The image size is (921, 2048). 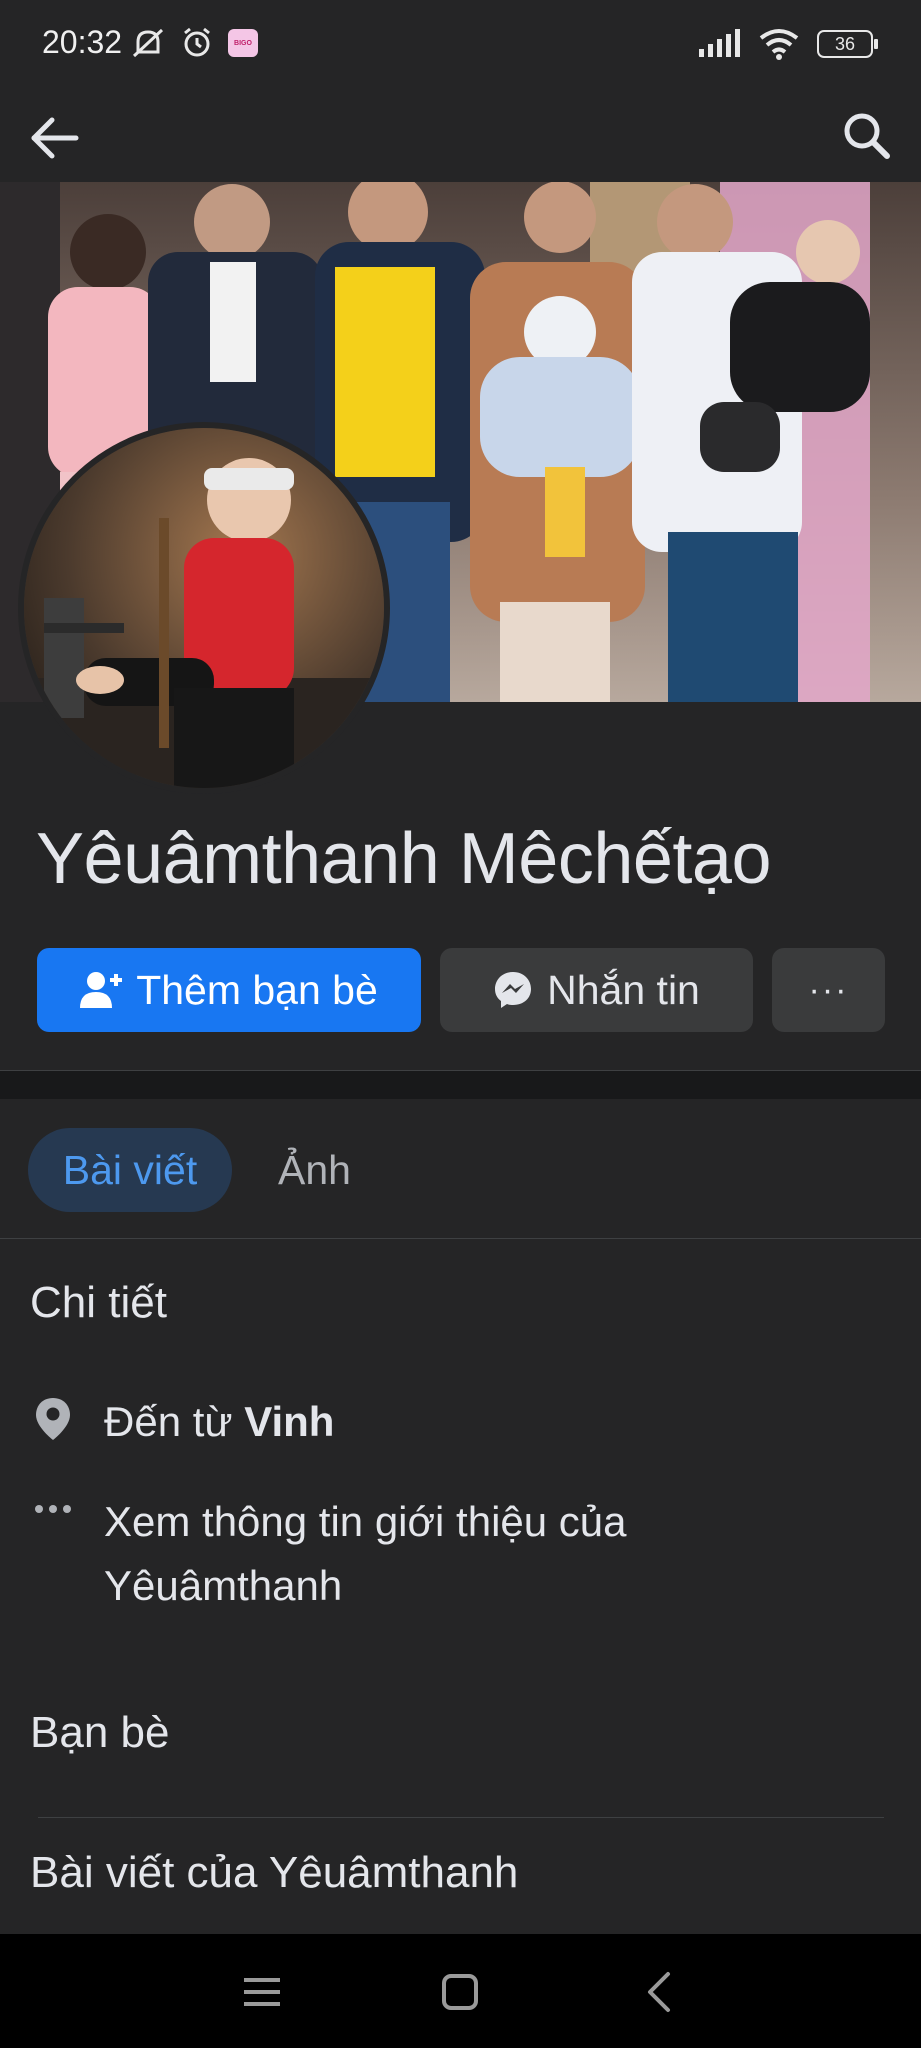 I want to click on messenger-icon, so click(x=513, y=990).